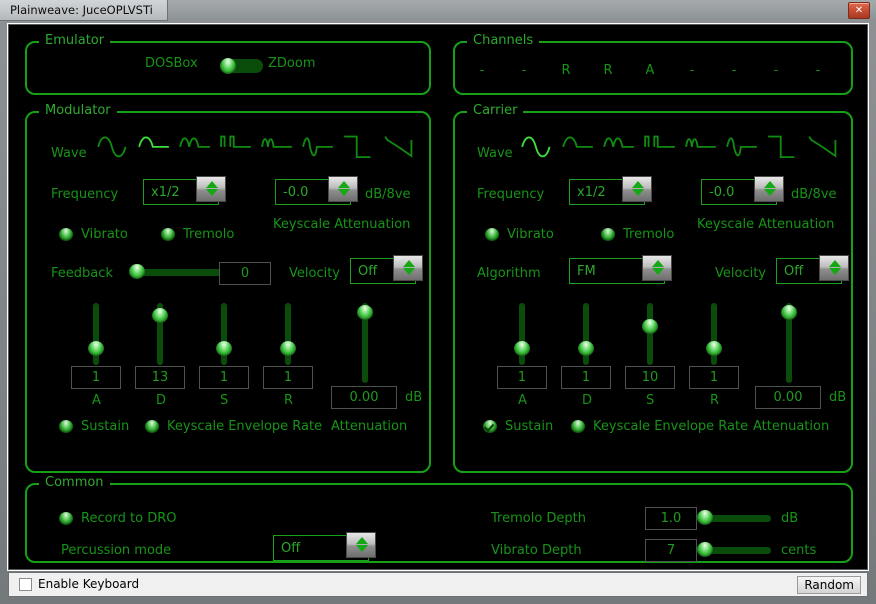 This screenshot has height=604, width=876. Describe the element at coordinates (96, 334) in the screenshot. I see `modulator-a-slider` at that location.